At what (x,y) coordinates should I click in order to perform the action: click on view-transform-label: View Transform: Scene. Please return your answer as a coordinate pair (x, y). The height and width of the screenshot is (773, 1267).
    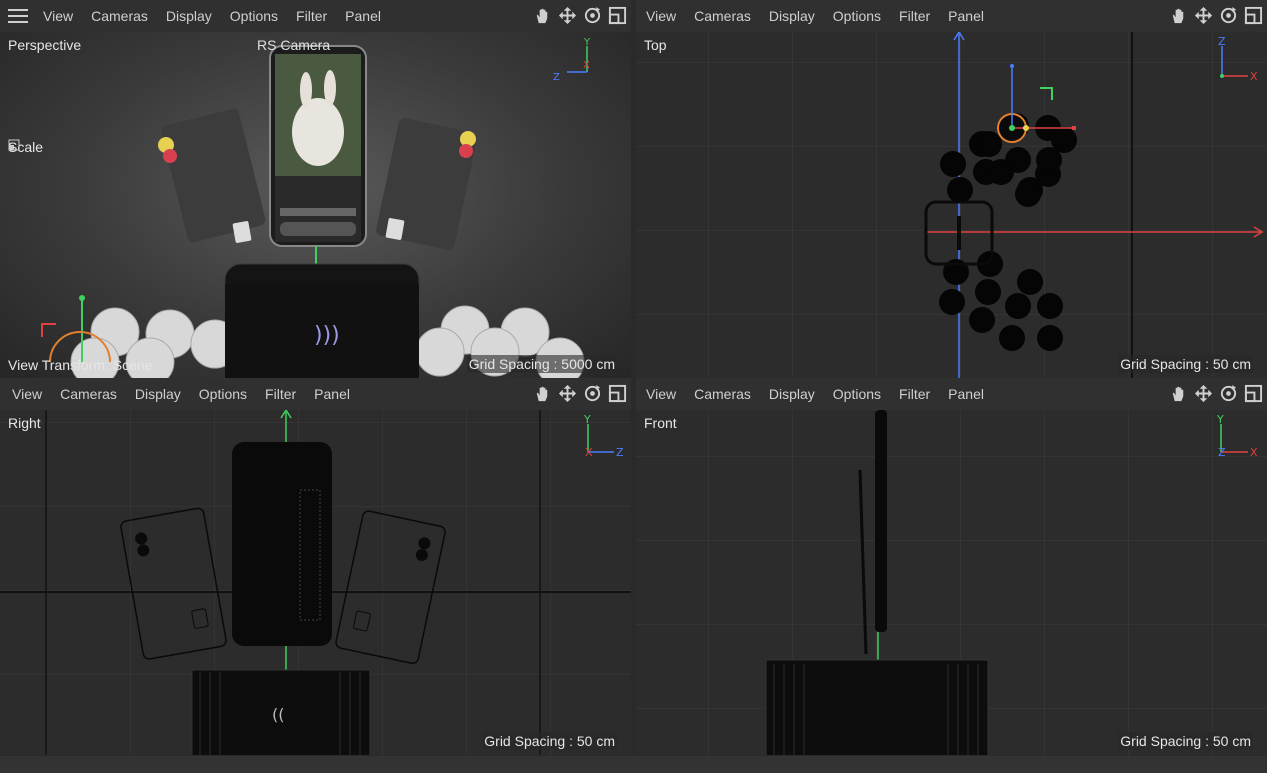
    Looking at the image, I should click on (80, 365).